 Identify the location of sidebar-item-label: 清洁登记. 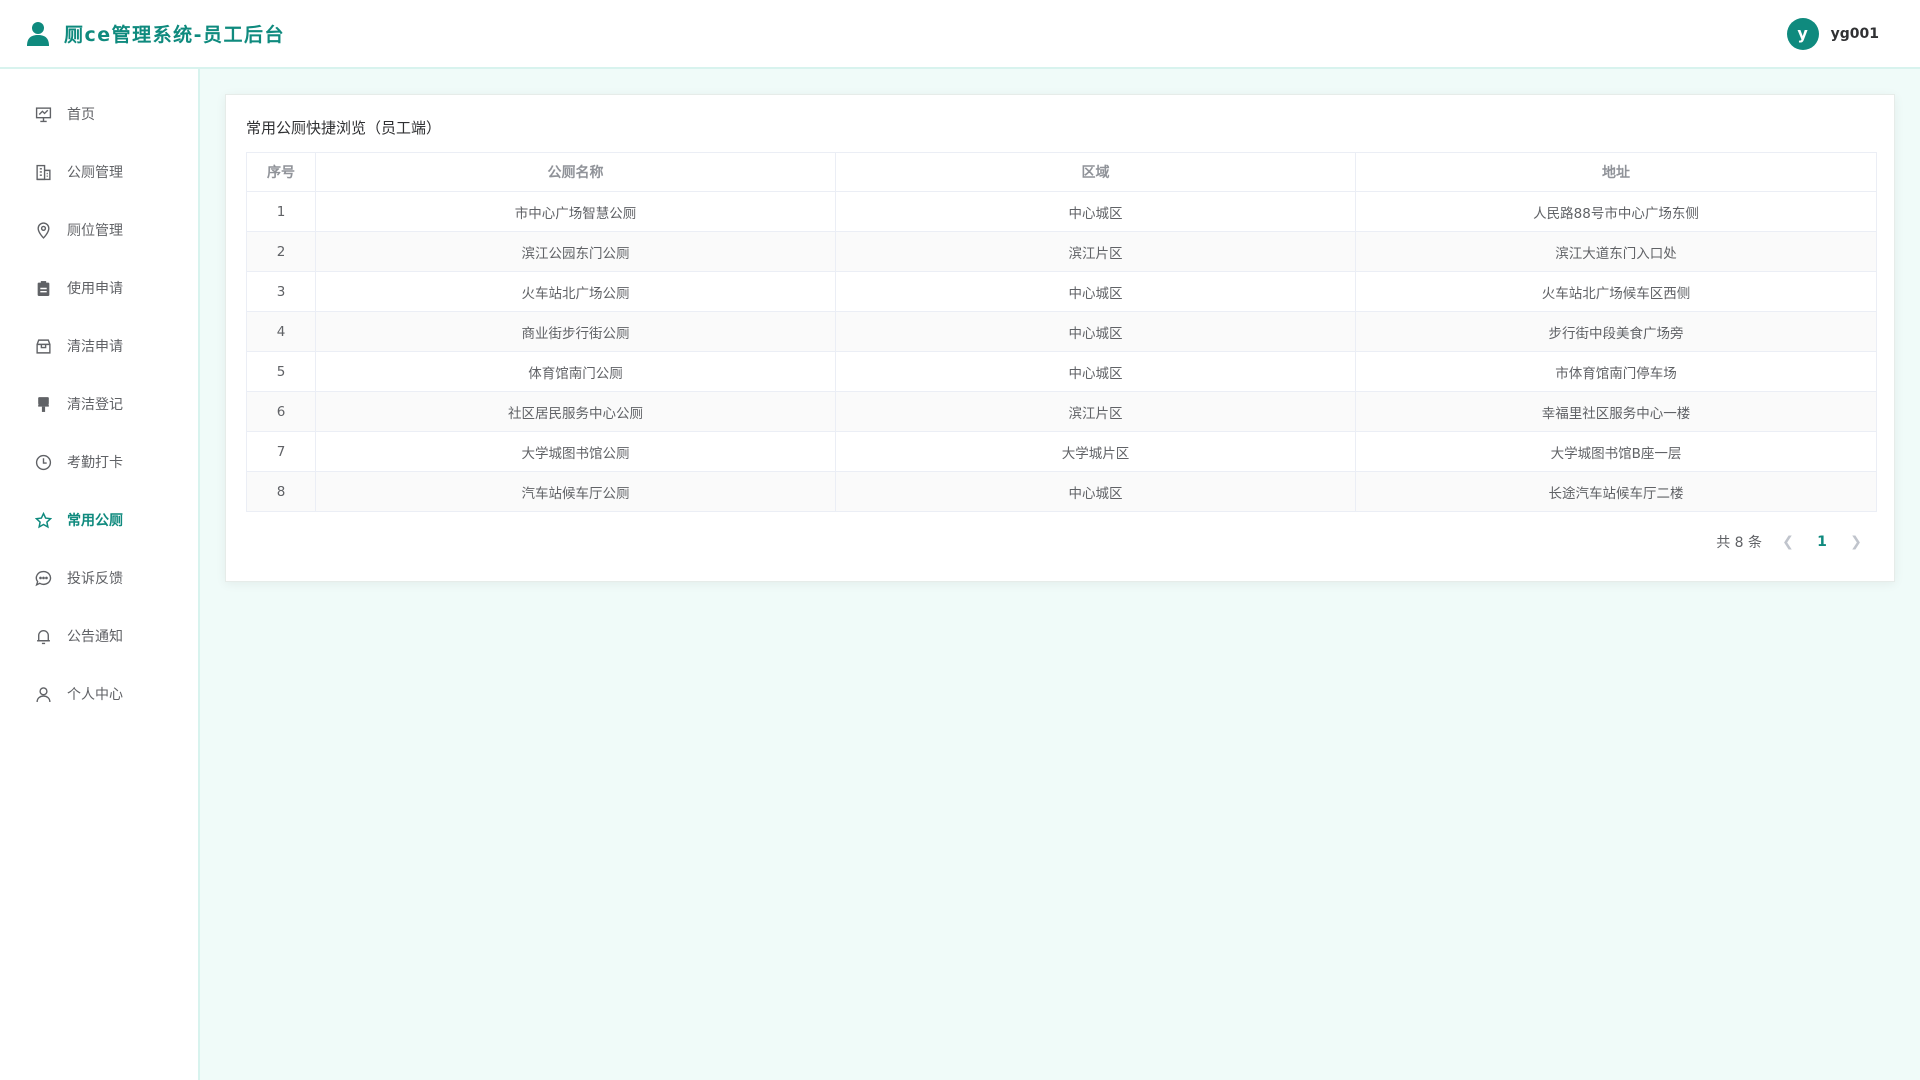
(95, 405).